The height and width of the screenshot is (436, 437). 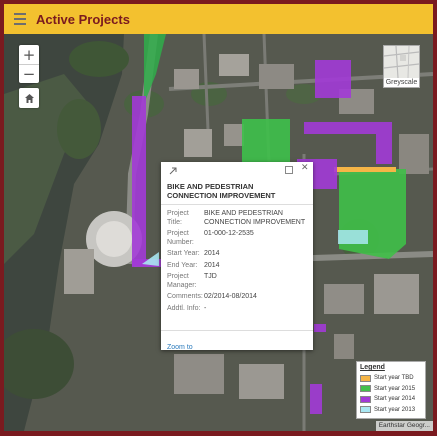 What do you see at coordinates (395, 409) in the screenshot?
I see `legend-label: Start year 2013` at bounding box center [395, 409].